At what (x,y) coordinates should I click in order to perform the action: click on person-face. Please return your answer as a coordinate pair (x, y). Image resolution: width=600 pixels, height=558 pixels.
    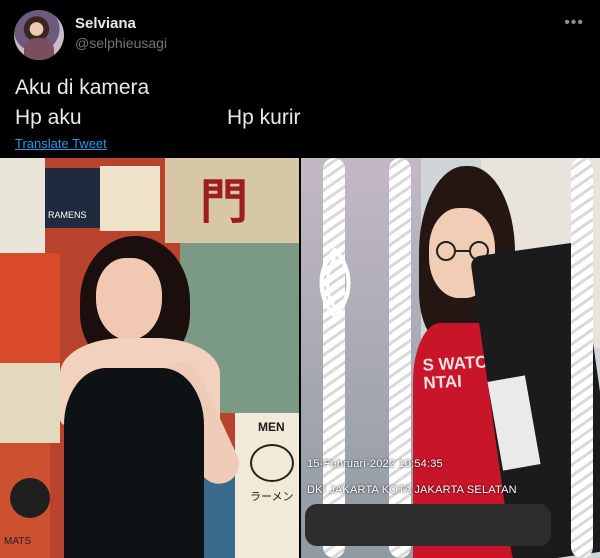
    Looking at the image, I should click on (129, 299).